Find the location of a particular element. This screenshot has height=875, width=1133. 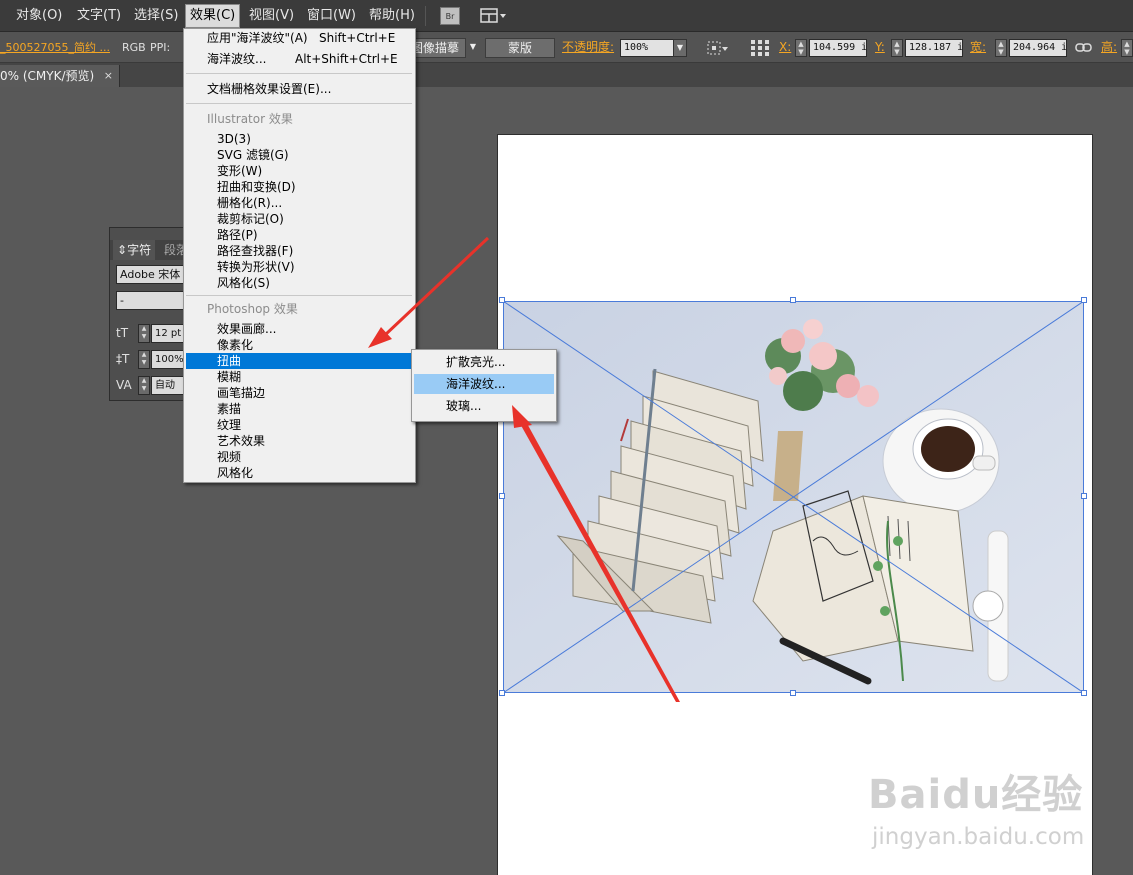

opacity-dropdown-icon: ▼ is located at coordinates (680, 48).